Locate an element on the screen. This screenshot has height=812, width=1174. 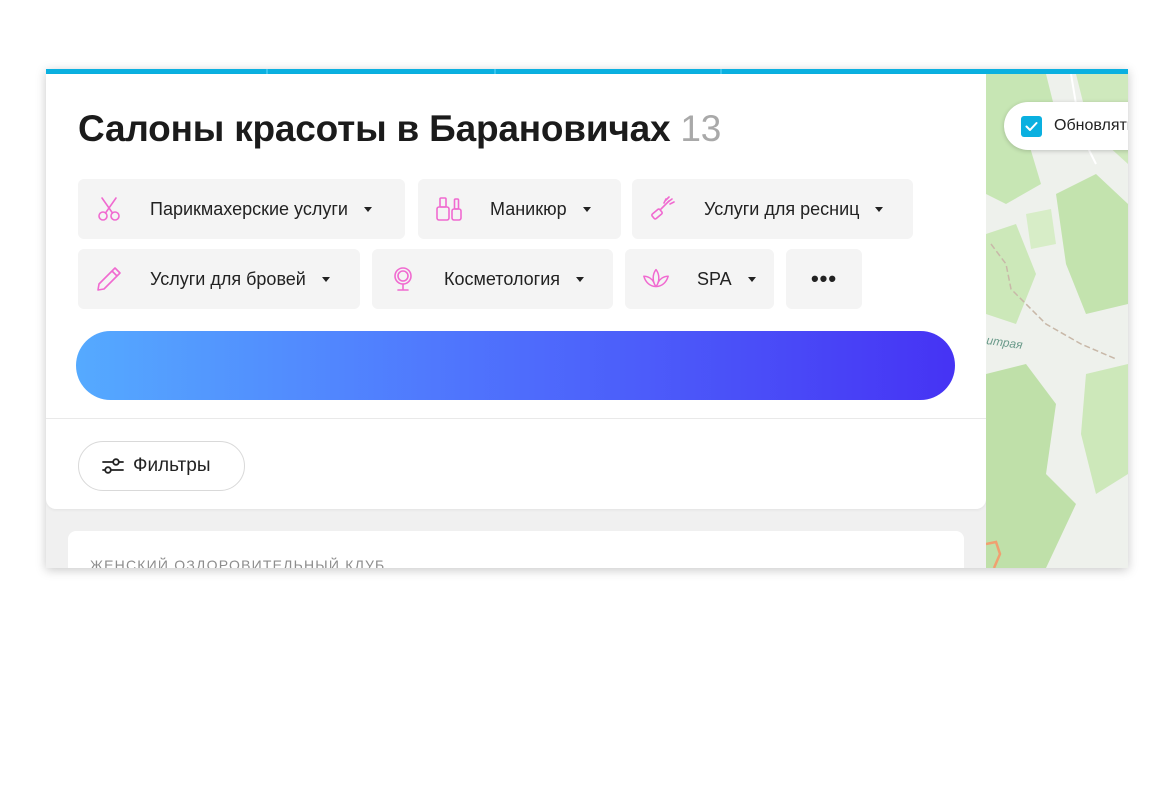
category-chip-label: Услуги для бровей is located at coordinates (228, 278).